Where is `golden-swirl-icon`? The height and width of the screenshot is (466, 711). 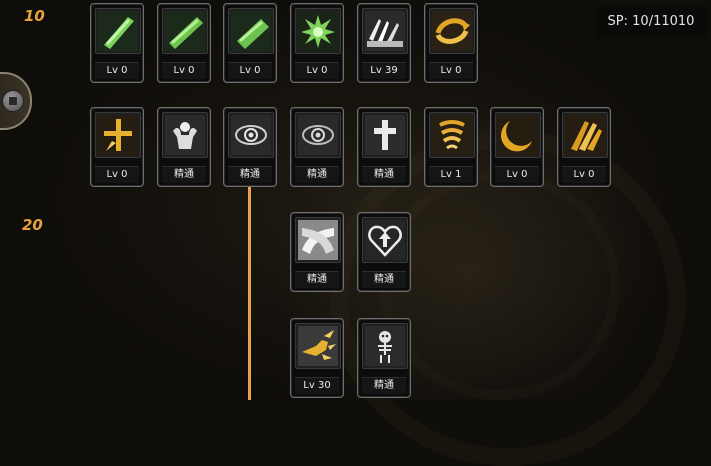
golden-swirl-icon is located at coordinates (452, 31).